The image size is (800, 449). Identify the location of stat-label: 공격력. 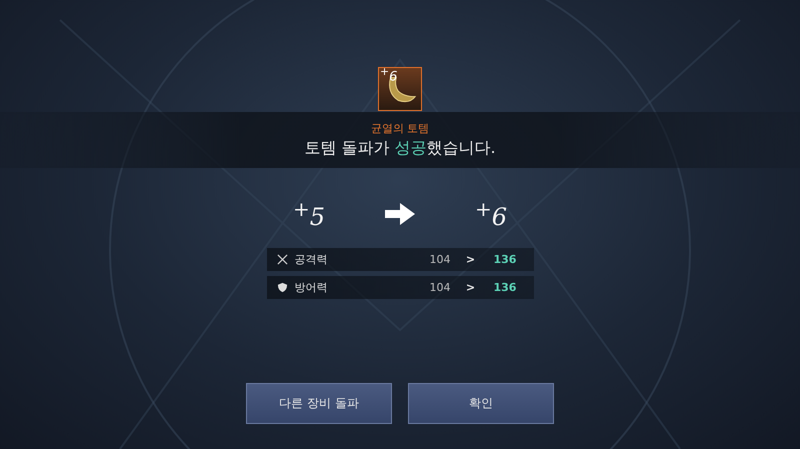
(311, 259).